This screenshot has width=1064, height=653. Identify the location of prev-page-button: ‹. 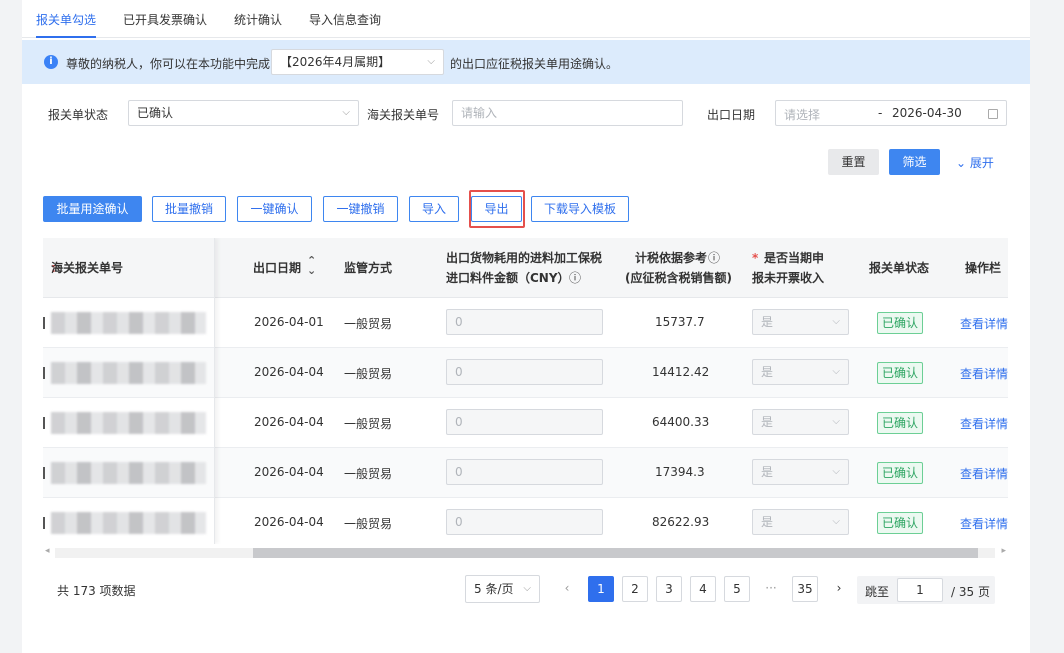
(567, 589).